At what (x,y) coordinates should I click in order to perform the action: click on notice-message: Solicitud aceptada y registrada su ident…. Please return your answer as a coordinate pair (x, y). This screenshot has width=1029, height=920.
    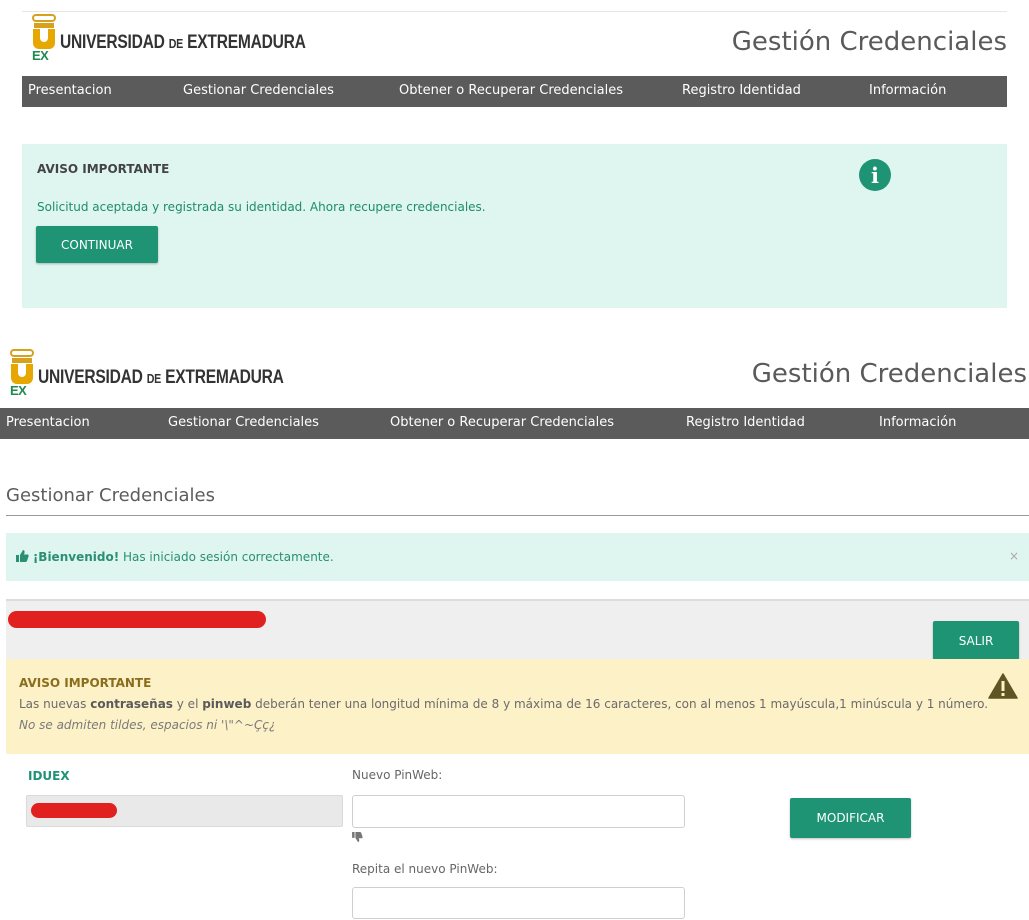
    Looking at the image, I should click on (261, 207).